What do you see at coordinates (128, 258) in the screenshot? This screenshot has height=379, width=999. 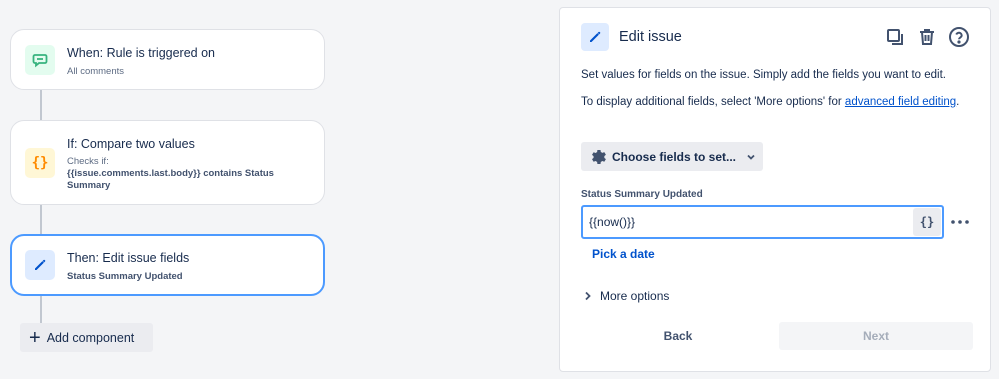 I see `action-title: Then: Edit issue fields` at bounding box center [128, 258].